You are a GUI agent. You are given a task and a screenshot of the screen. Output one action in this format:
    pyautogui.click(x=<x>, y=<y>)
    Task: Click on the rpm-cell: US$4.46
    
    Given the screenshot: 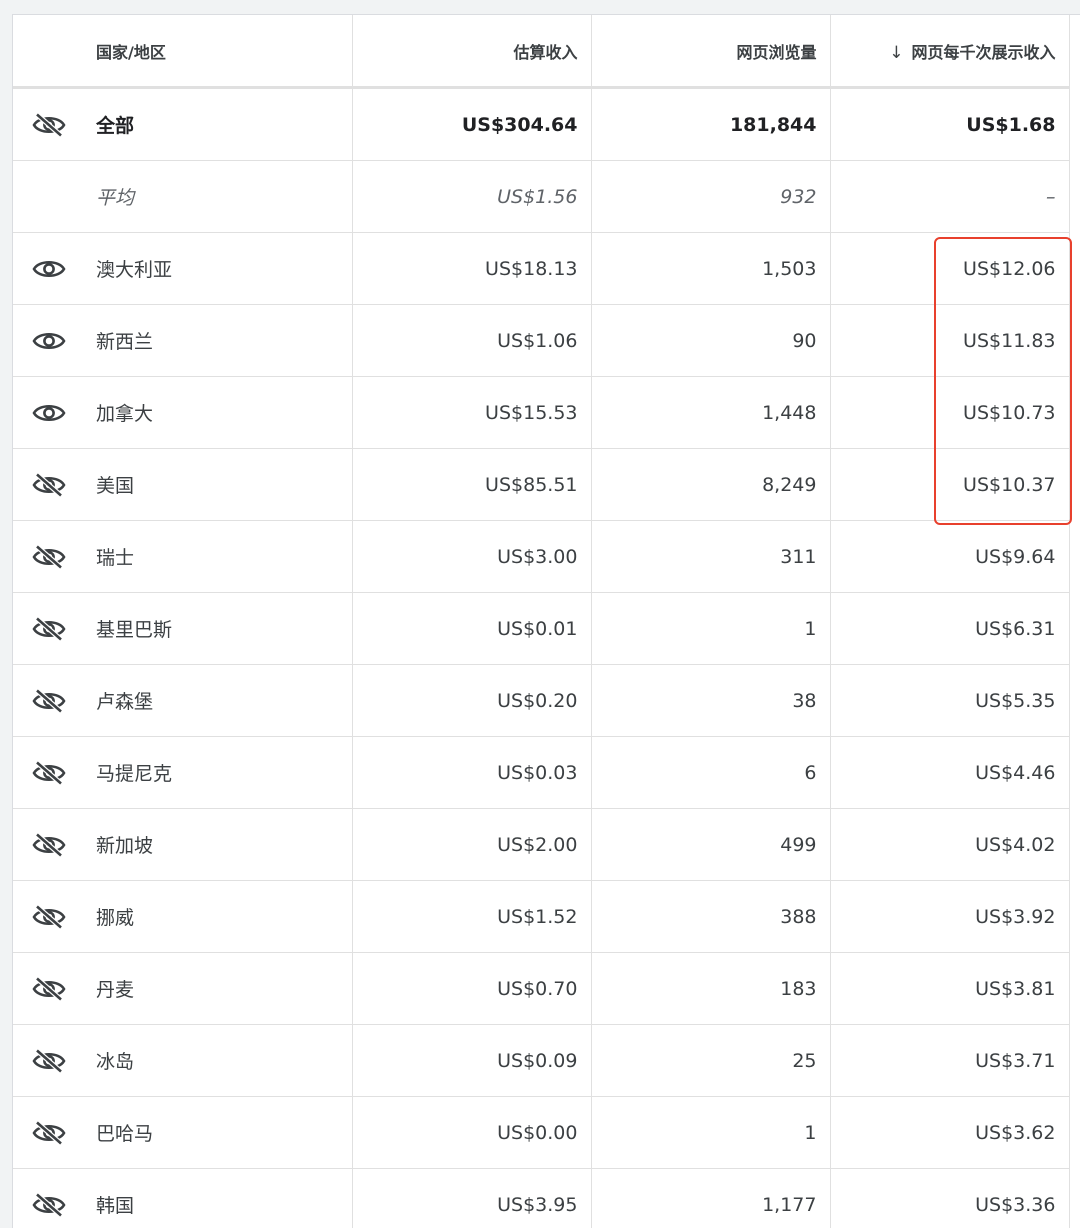 What is the action you would take?
    pyautogui.click(x=949, y=773)
    